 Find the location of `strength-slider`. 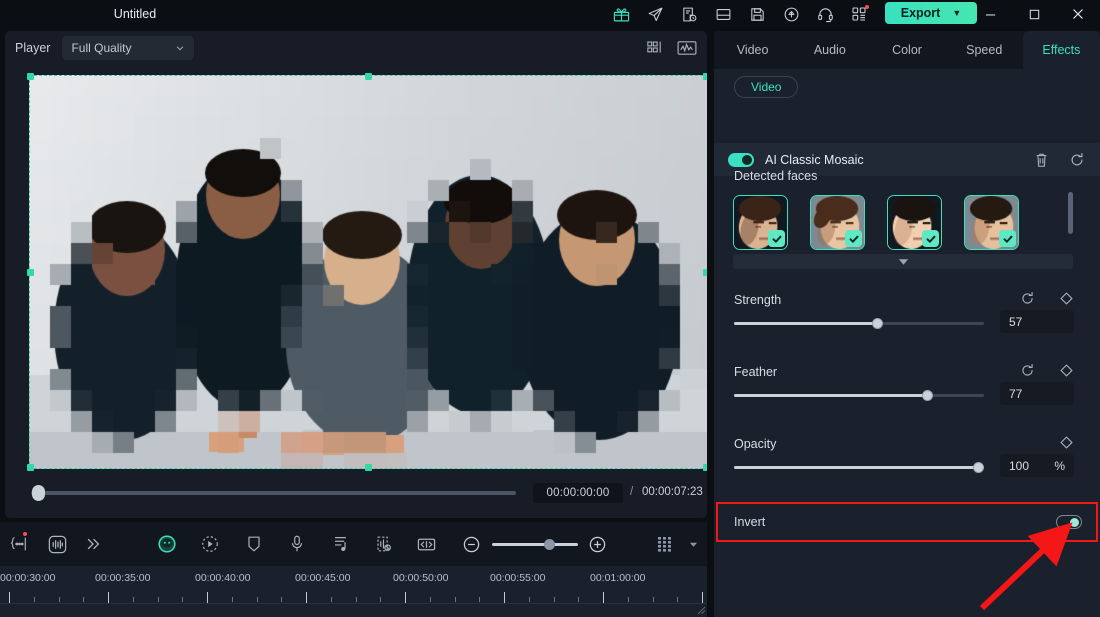

strength-slider is located at coordinates (859, 324).